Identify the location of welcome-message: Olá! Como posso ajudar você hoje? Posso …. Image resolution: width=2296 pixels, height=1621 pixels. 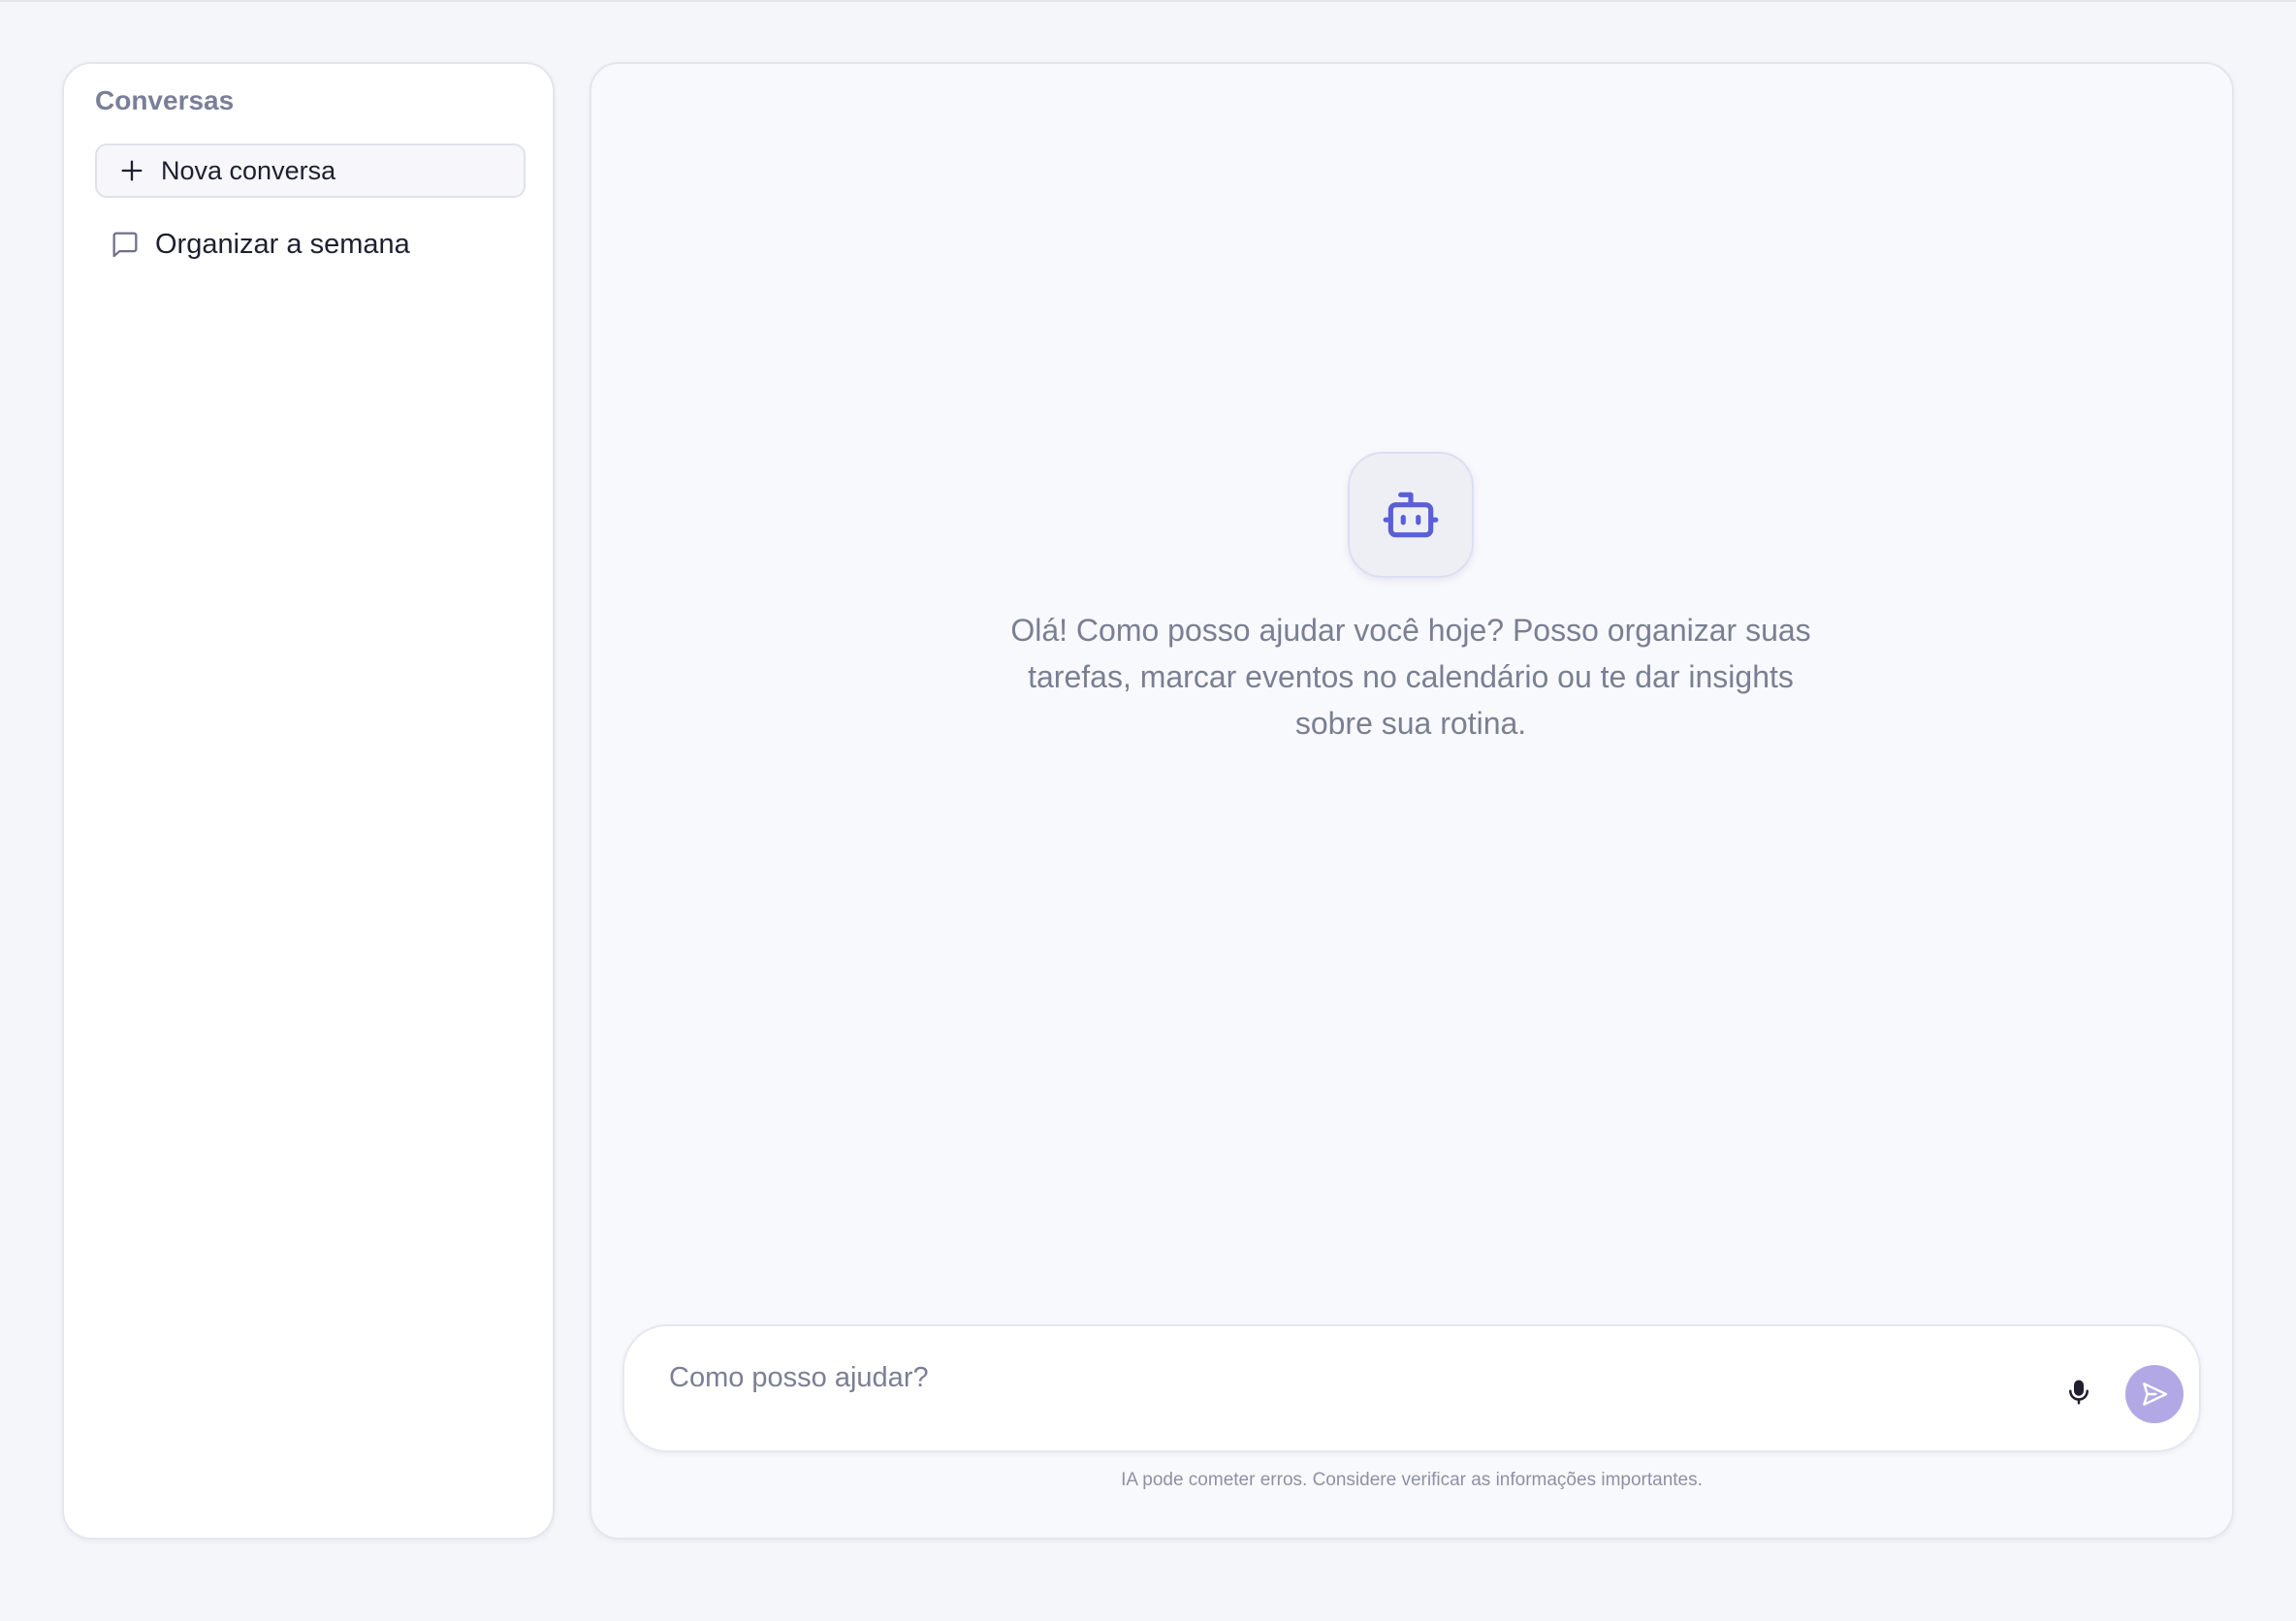
(1410, 677).